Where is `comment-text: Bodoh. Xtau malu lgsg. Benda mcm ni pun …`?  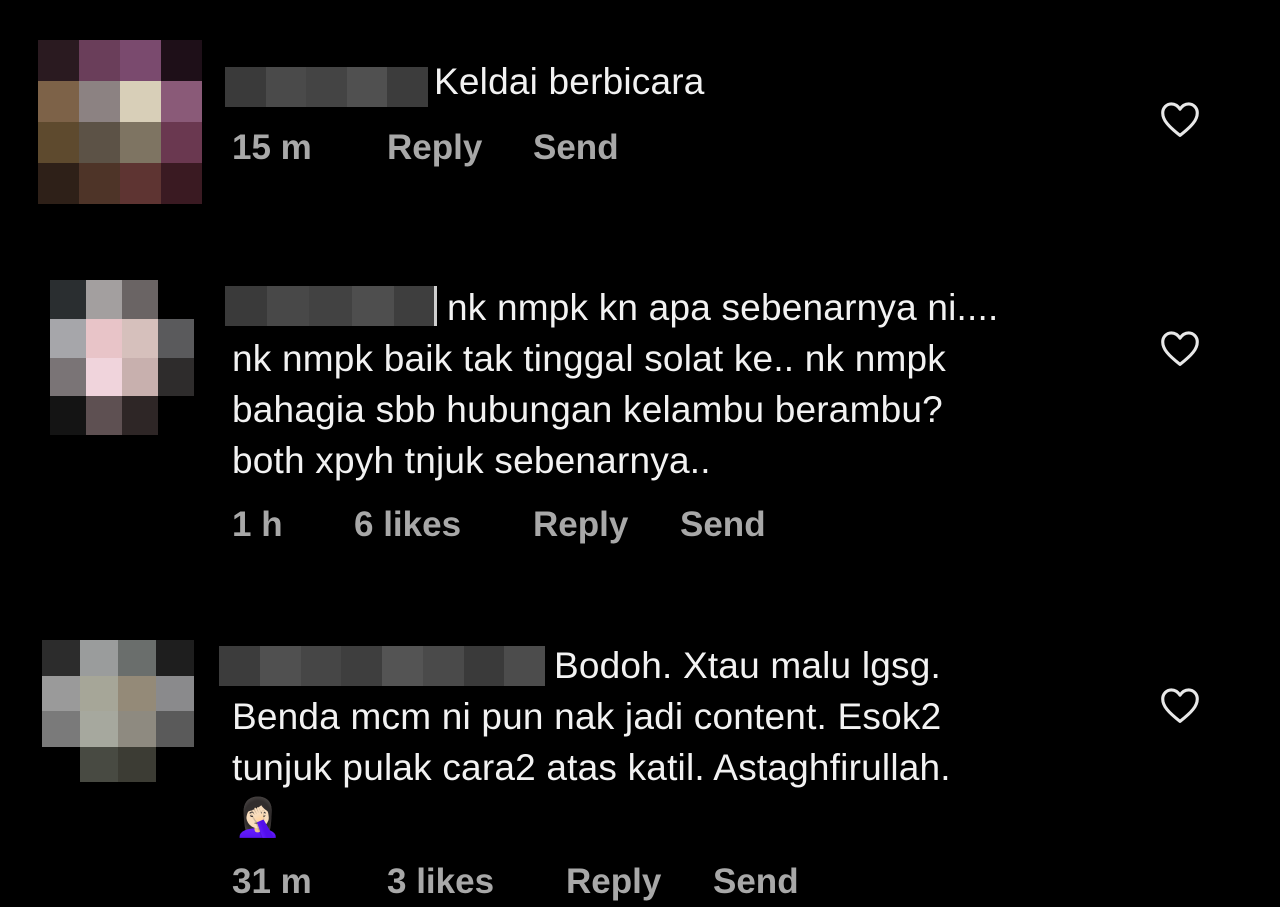 comment-text: Bodoh. Xtau malu lgsg. Benda mcm ni pun … is located at coordinates (591, 741).